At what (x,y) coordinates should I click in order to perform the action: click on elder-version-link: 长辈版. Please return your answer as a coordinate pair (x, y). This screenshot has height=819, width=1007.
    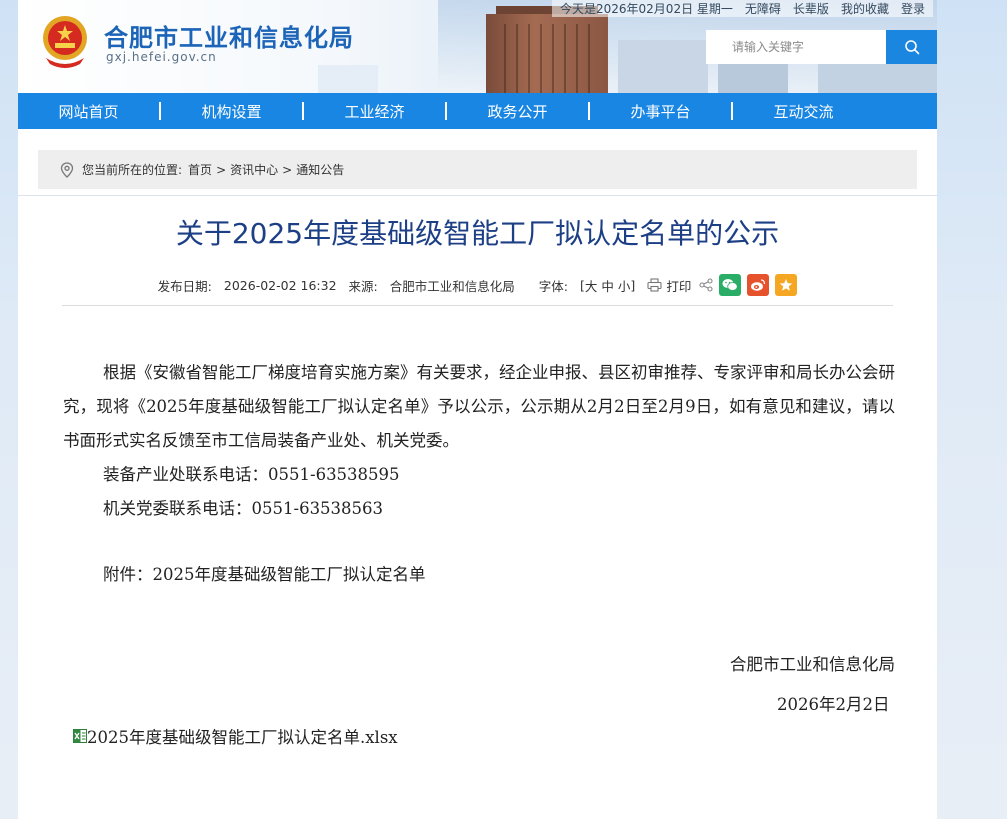
    Looking at the image, I should click on (811, 8).